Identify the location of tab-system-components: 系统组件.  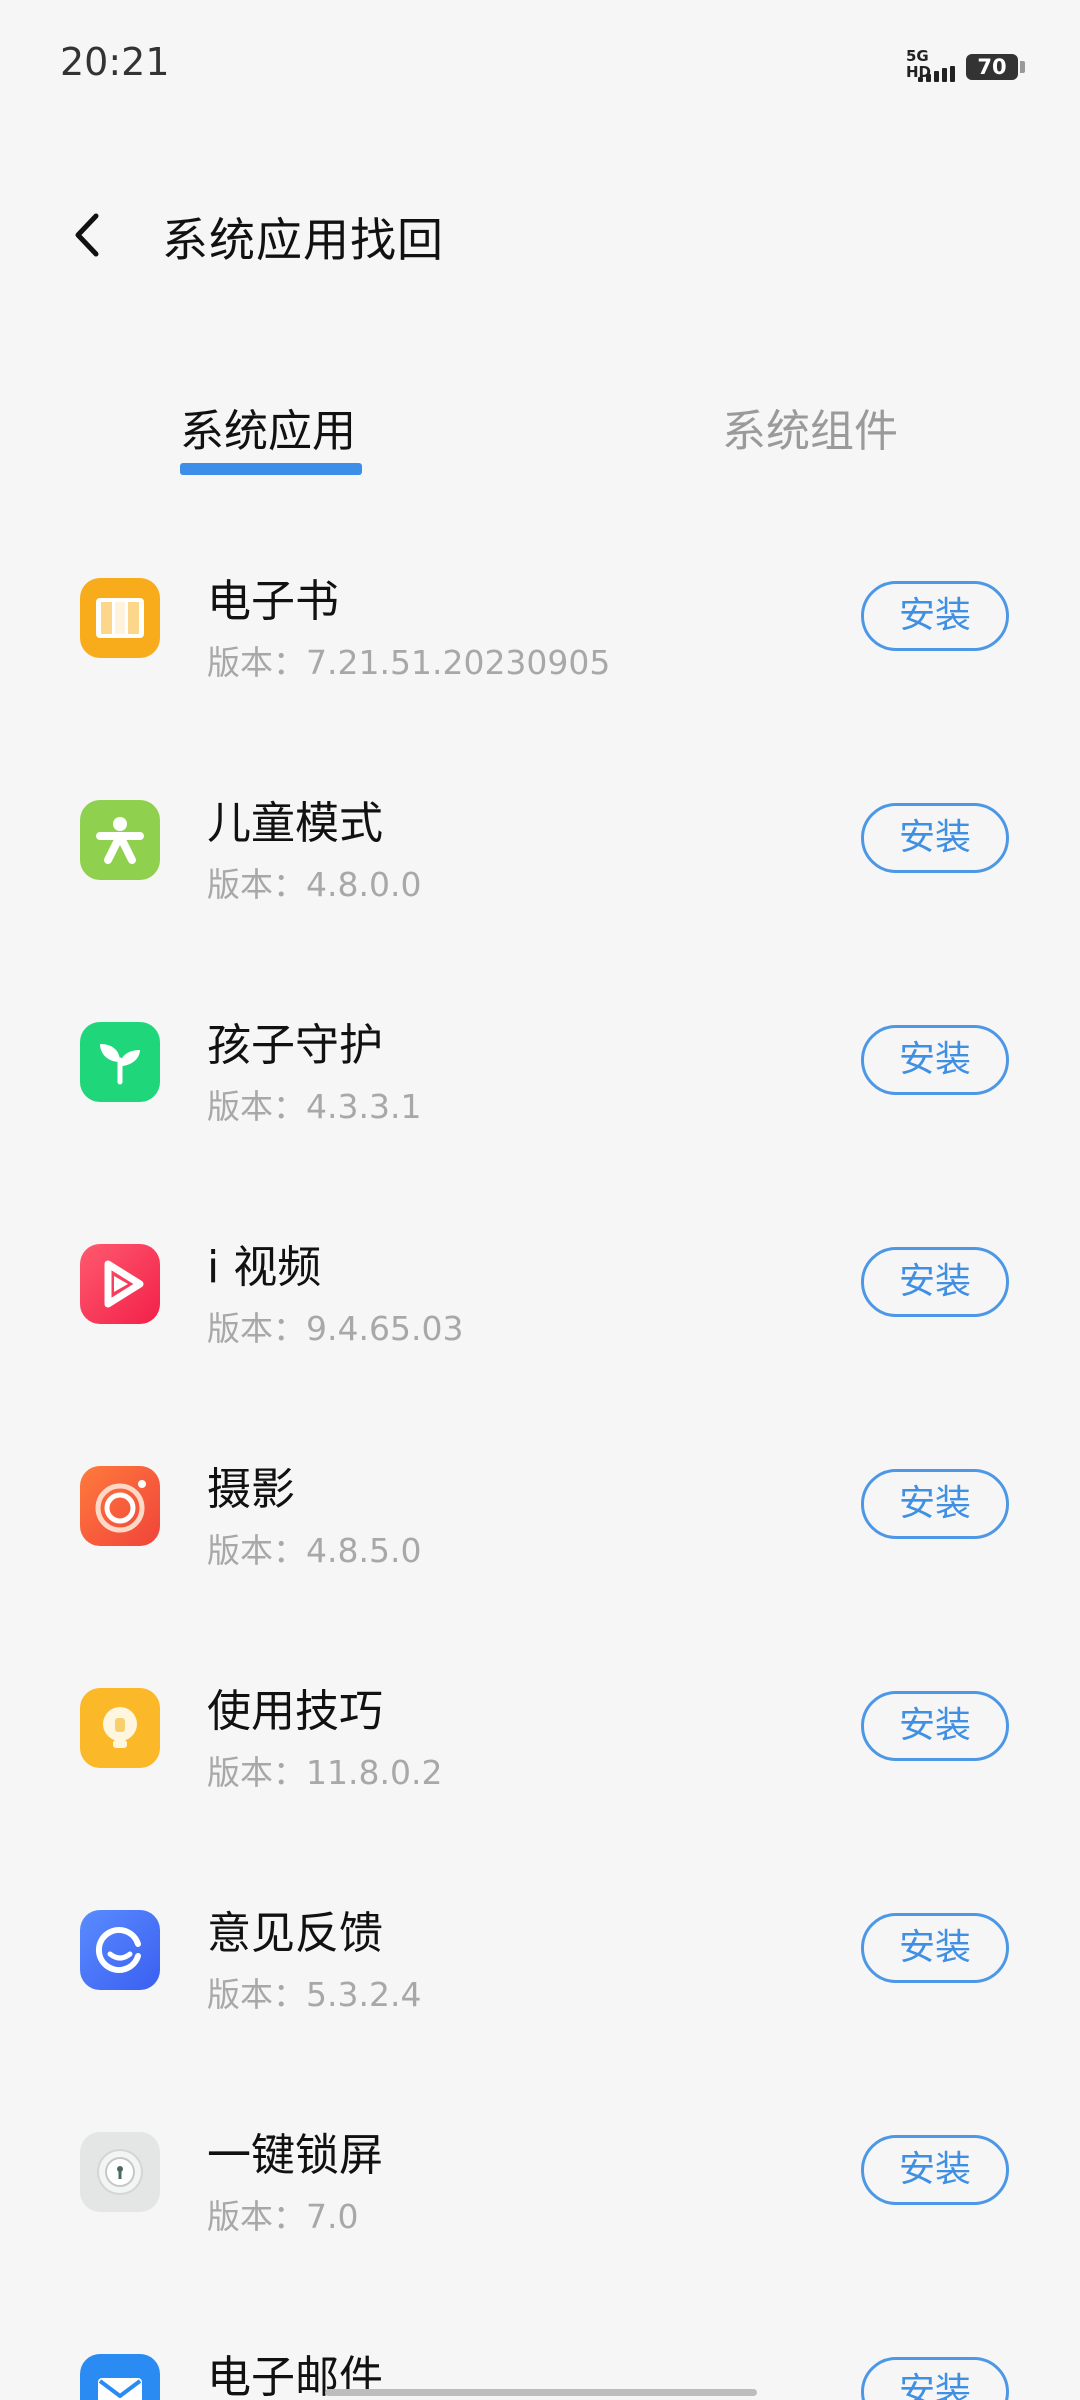
(810, 427).